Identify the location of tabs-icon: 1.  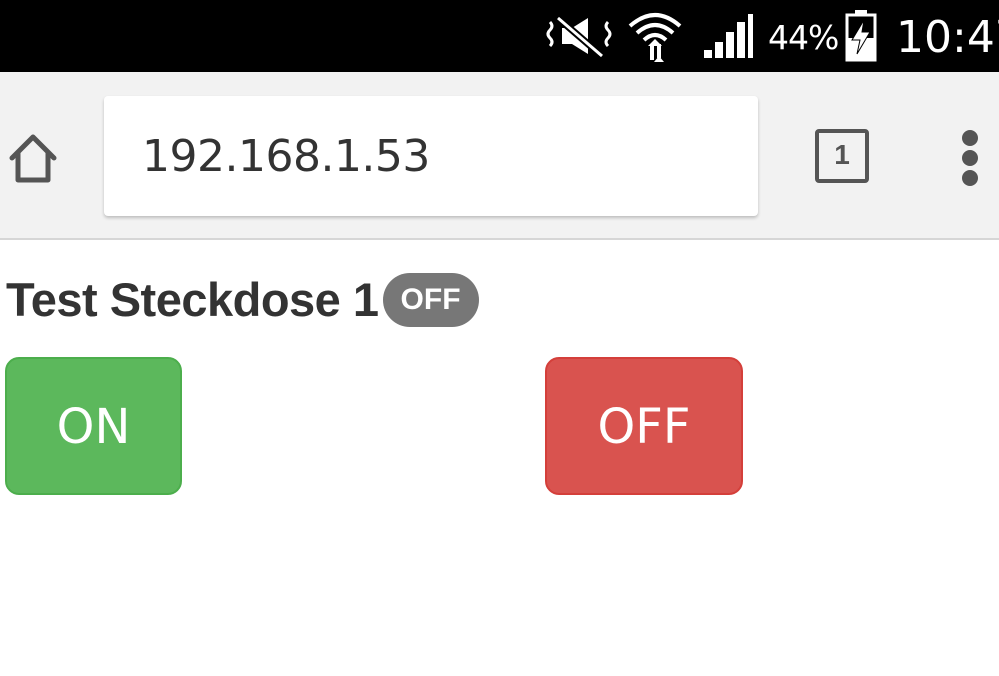
(842, 156).